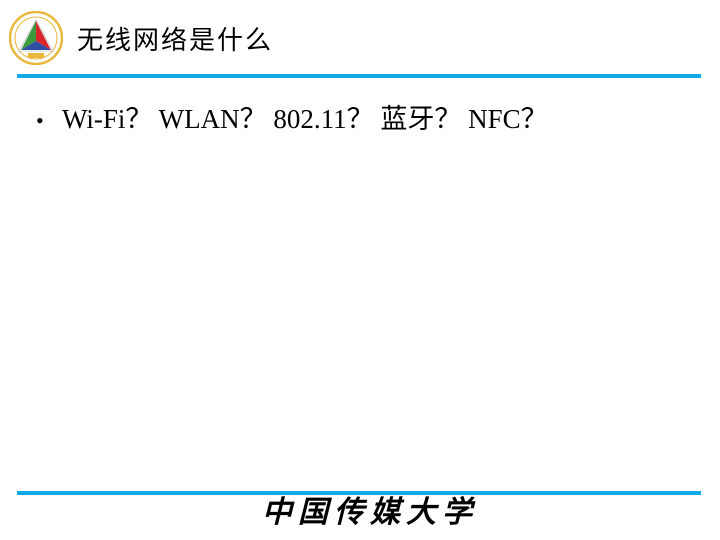 This screenshot has width=720, height=540. Describe the element at coordinates (175, 41) in the screenshot. I see `page-title: 无线网络是什么` at that location.